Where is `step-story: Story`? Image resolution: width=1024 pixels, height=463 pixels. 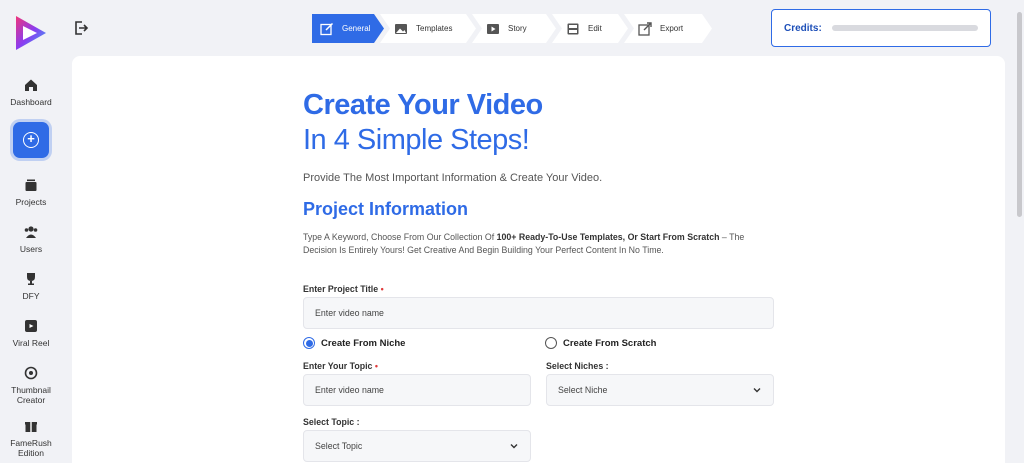
step-story: Story is located at coordinates (514, 28).